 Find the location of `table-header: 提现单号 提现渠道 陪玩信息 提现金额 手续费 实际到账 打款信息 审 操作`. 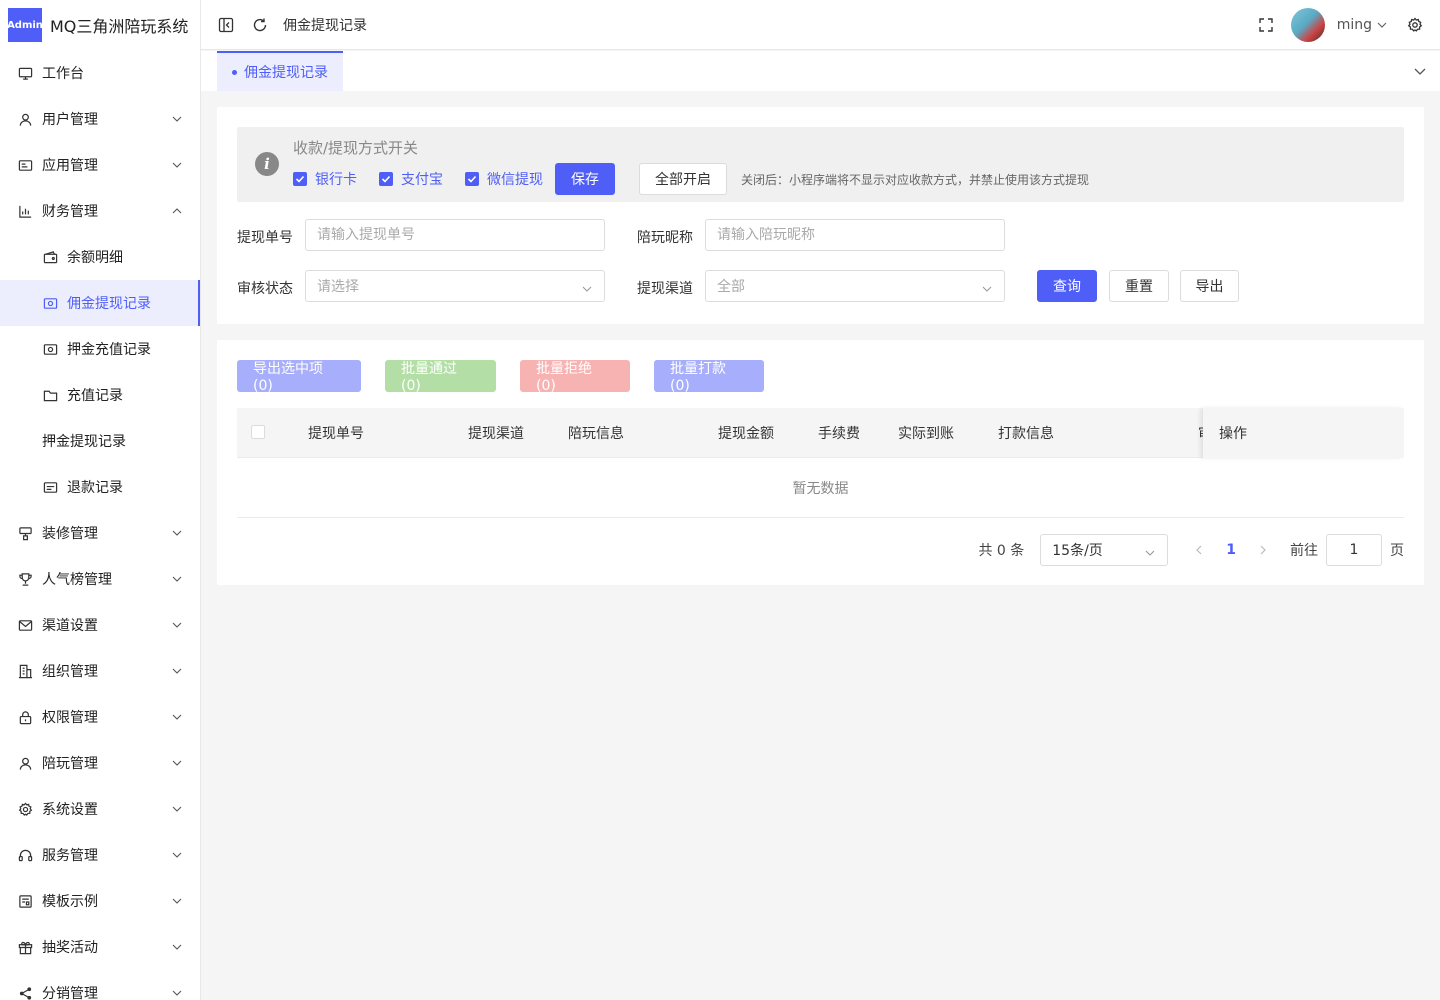

table-header: 提现单号 提现渠道 陪玩信息 提现金额 手续费 实际到账 打款信息 审 操作 is located at coordinates (820, 433).